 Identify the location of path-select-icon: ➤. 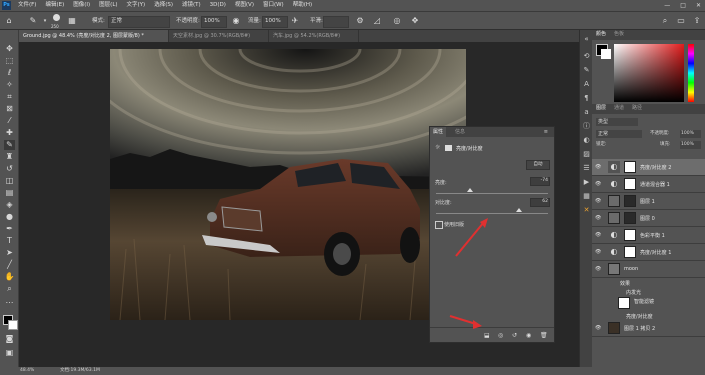
(9, 253).